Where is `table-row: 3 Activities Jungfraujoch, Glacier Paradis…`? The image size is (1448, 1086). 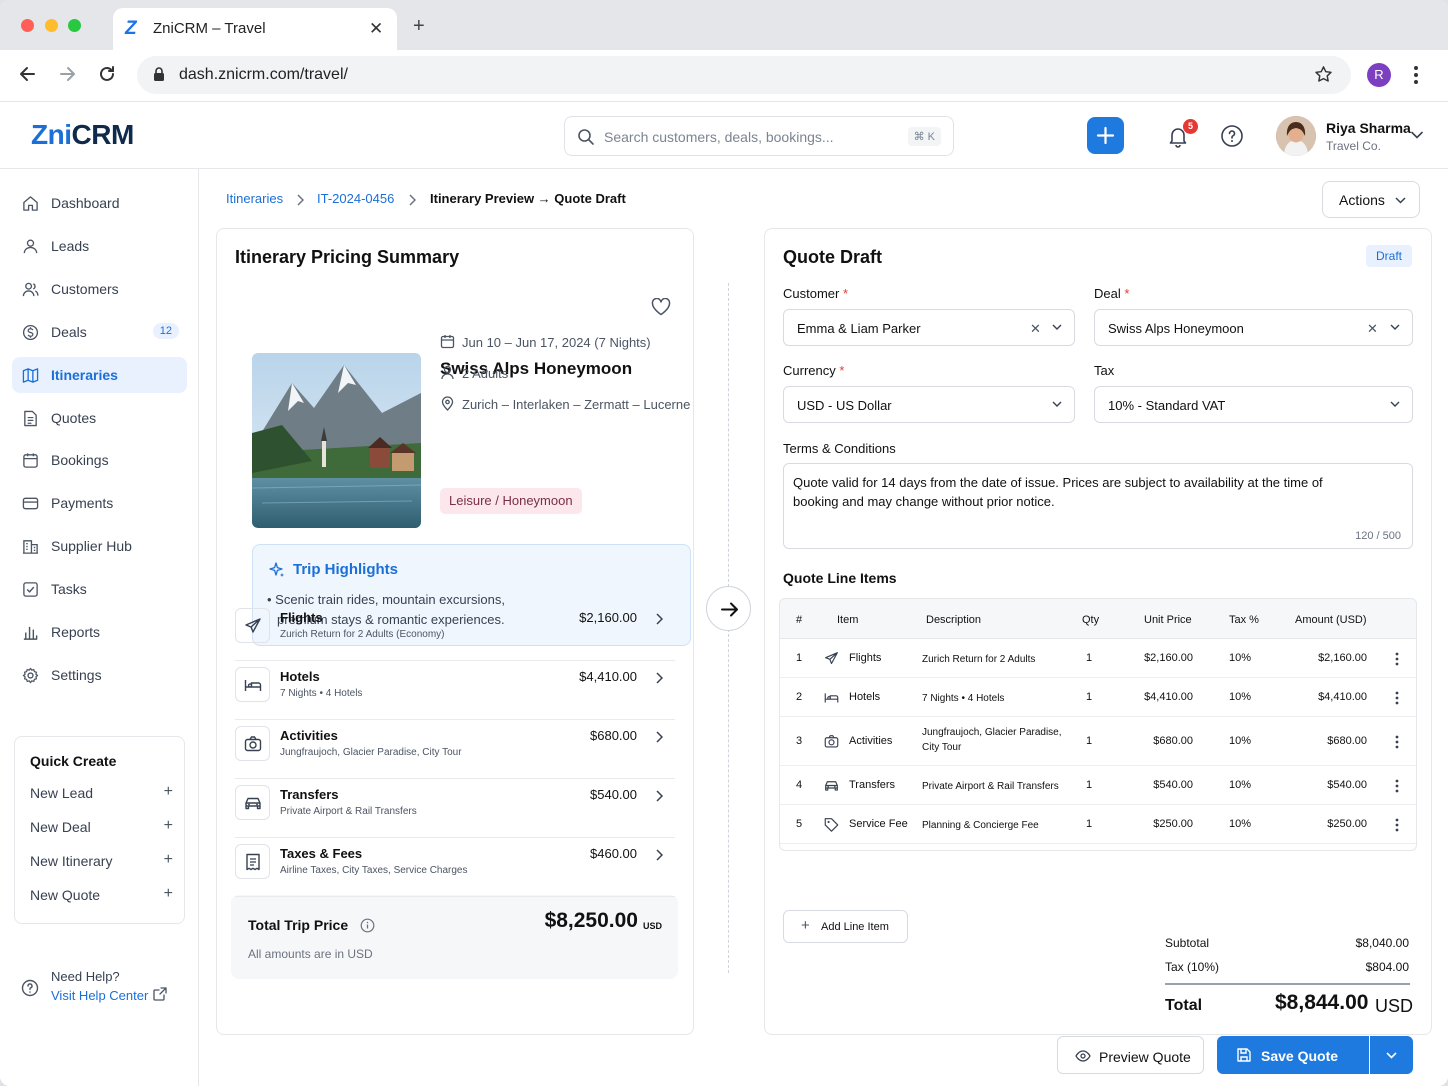
table-row: 3 Activities Jungfraujoch, Glacier Paradis… is located at coordinates (1098, 741).